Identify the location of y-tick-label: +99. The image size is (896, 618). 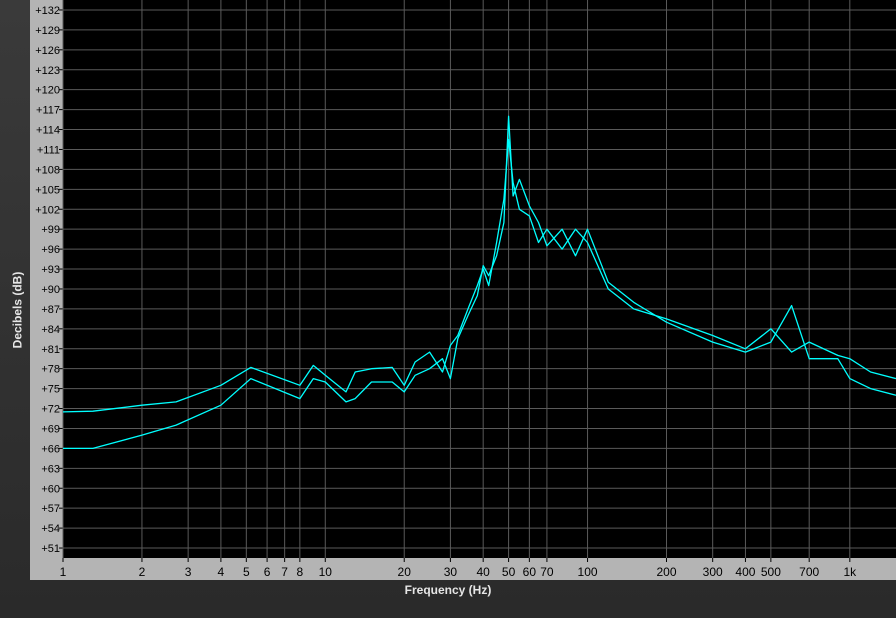
(50, 230).